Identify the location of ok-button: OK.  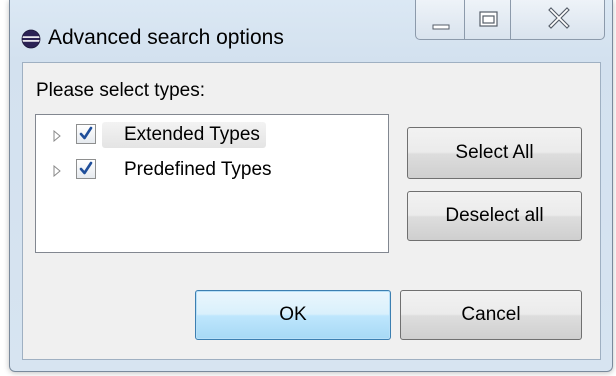
(293, 315).